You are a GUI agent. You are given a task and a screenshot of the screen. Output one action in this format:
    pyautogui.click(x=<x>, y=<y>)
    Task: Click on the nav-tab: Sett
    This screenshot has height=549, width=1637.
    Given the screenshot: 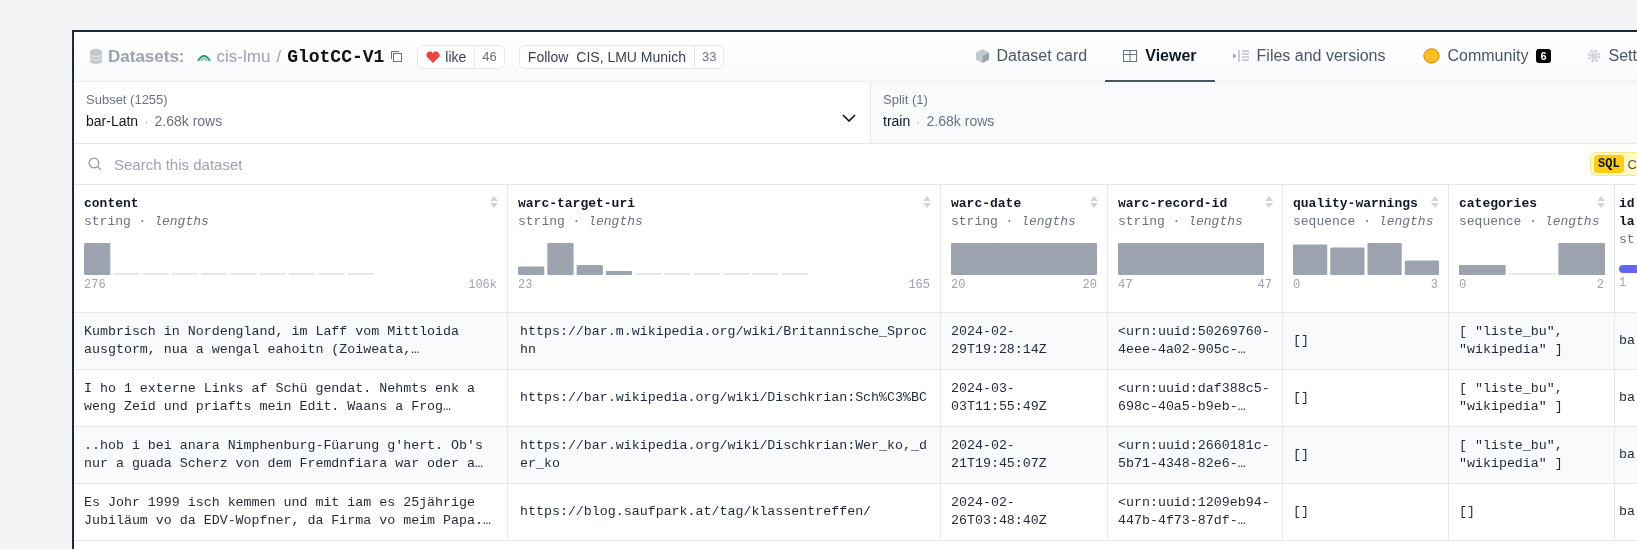 What is the action you would take?
    pyautogui.click(x=1602, y=57)
    